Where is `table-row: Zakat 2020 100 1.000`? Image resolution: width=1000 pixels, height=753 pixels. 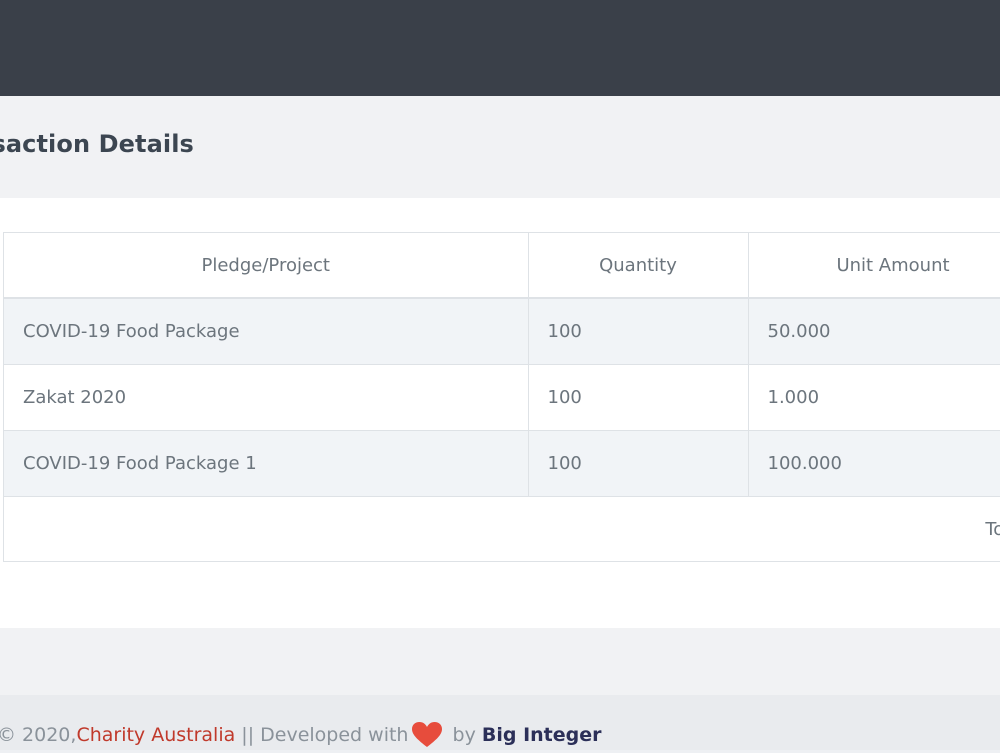
table-row: Zakat 2020 100 1.000 is located at coordinates (502, 397).